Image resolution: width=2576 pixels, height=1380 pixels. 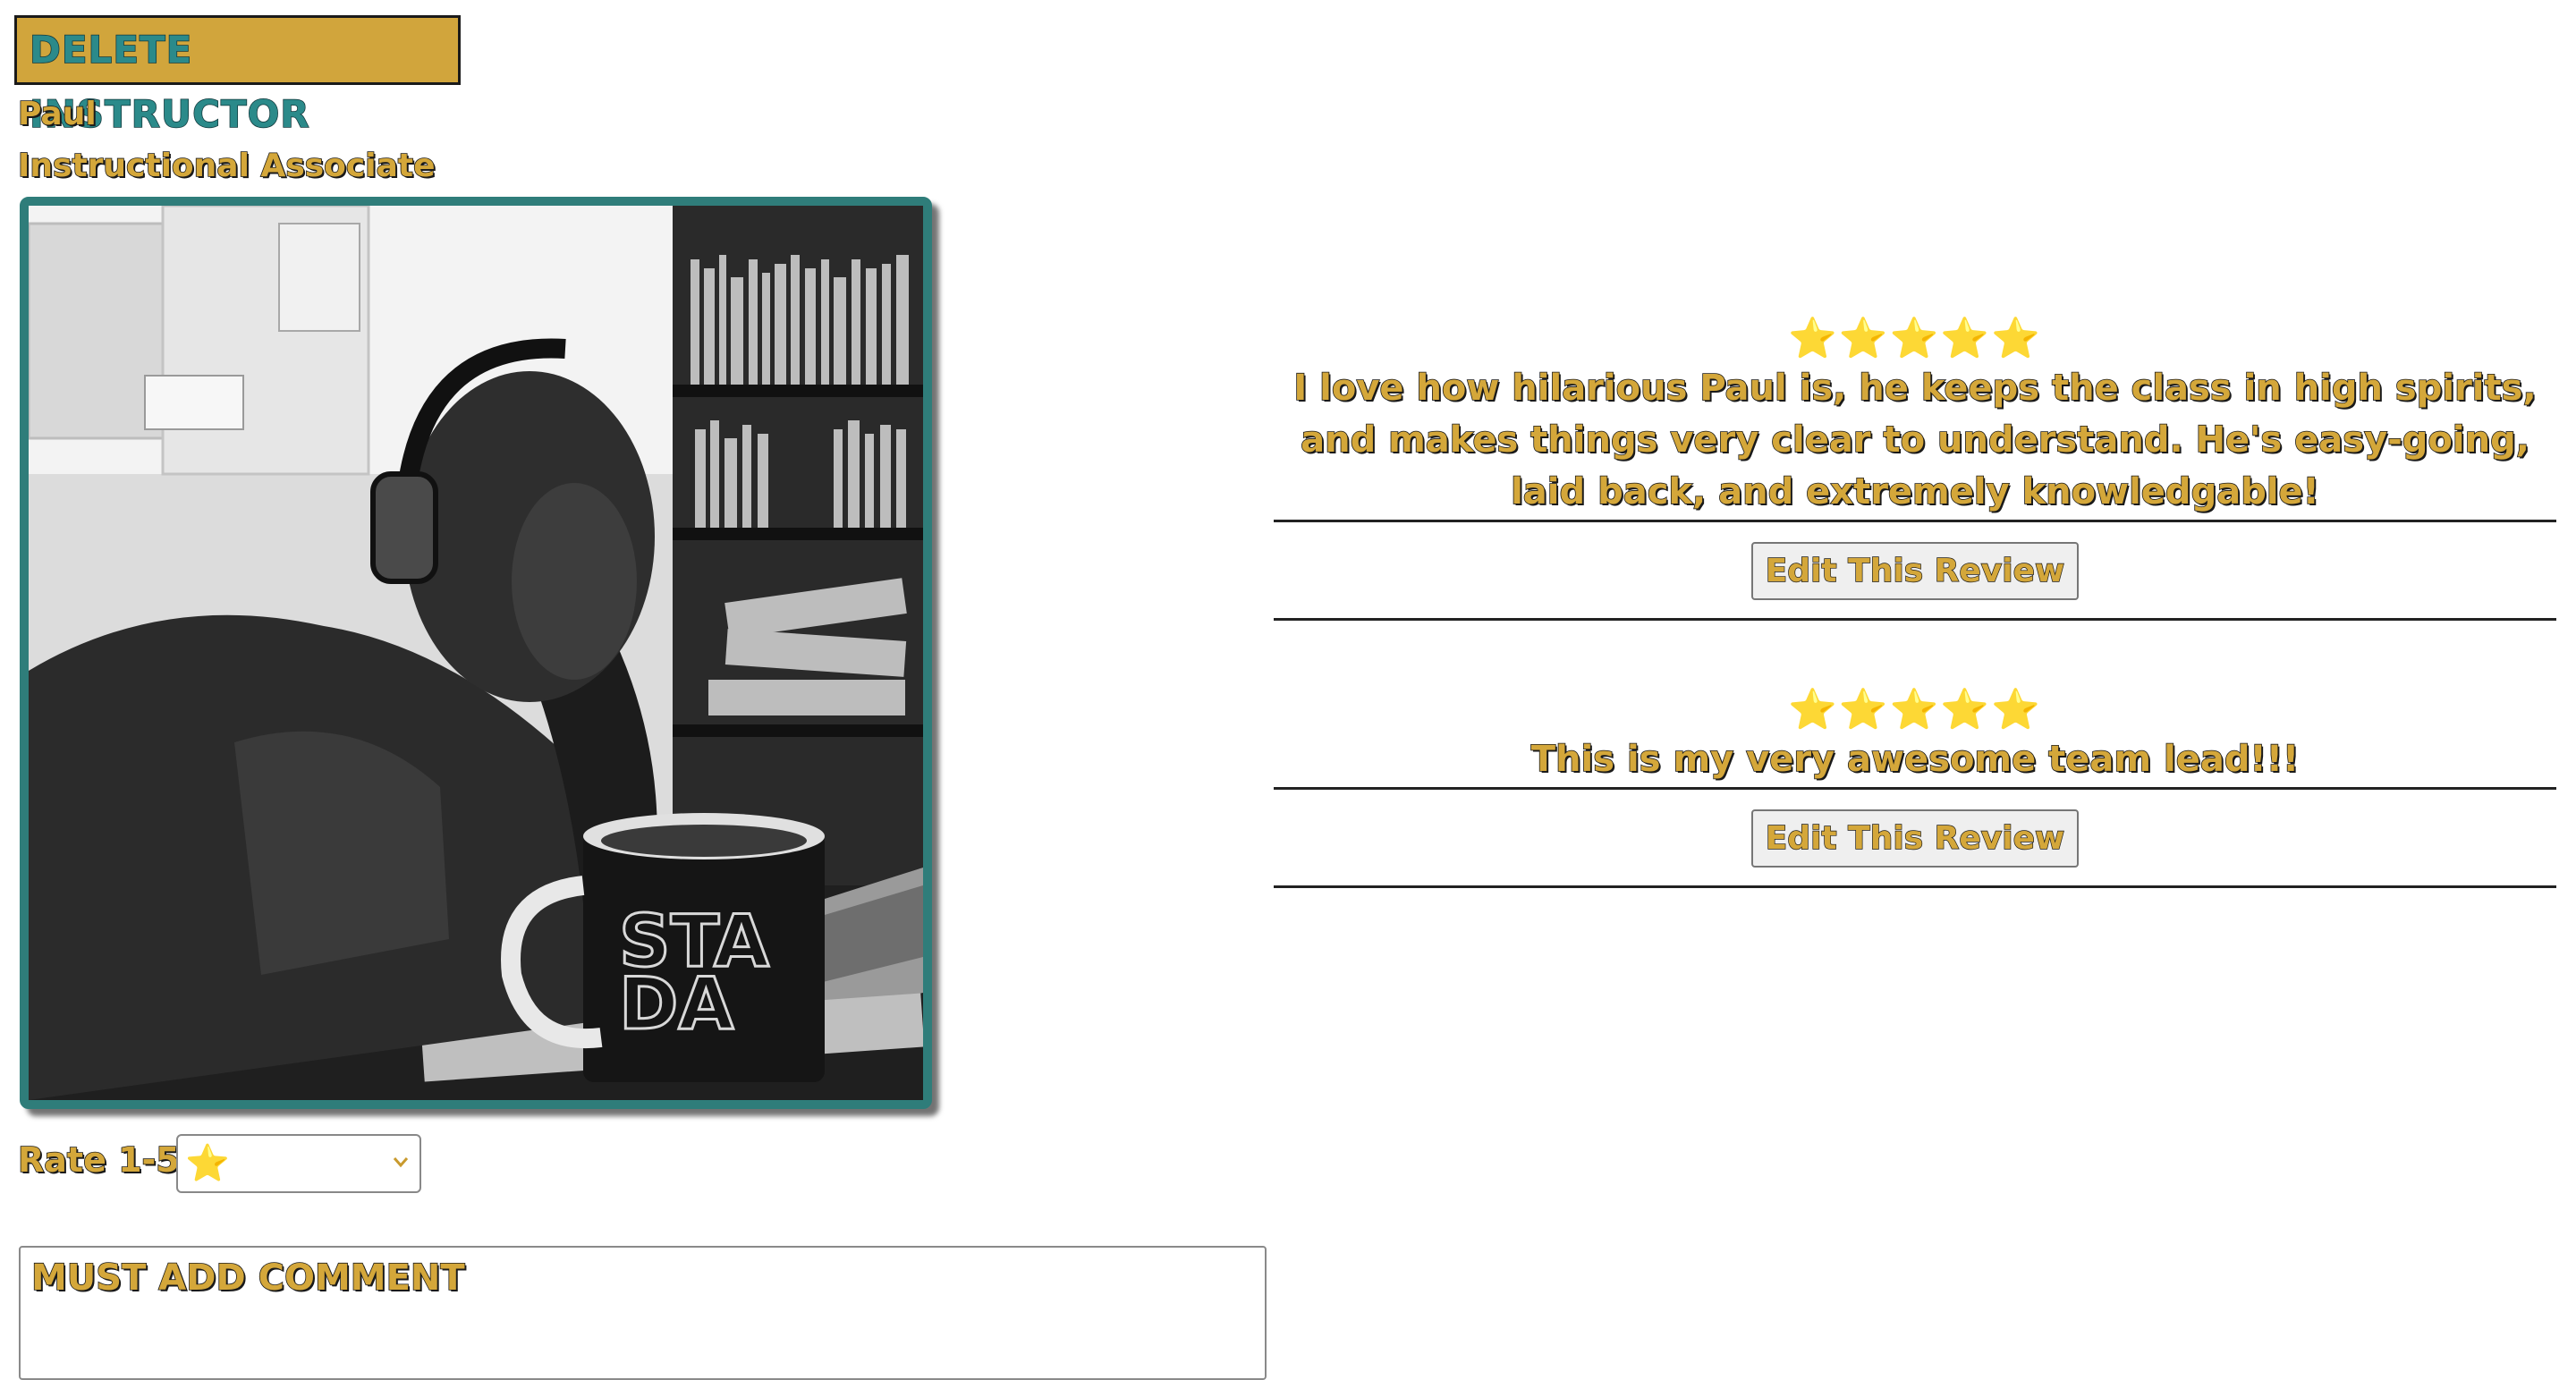 I want to click on svg-text: DA, so click(x=676, y=1004).